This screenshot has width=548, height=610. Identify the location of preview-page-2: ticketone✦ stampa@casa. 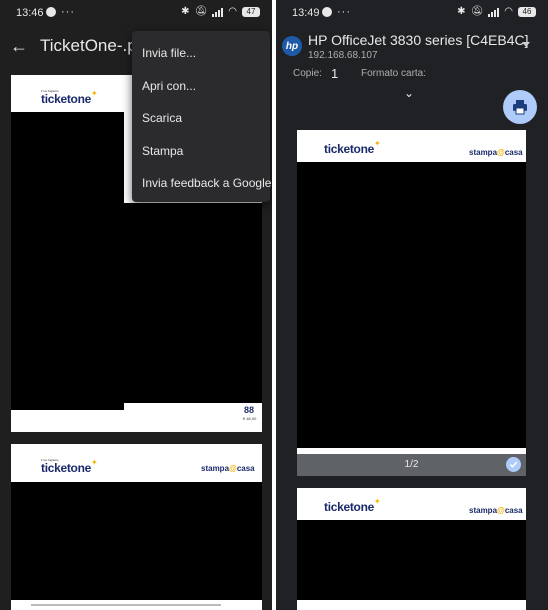
(411, 549).